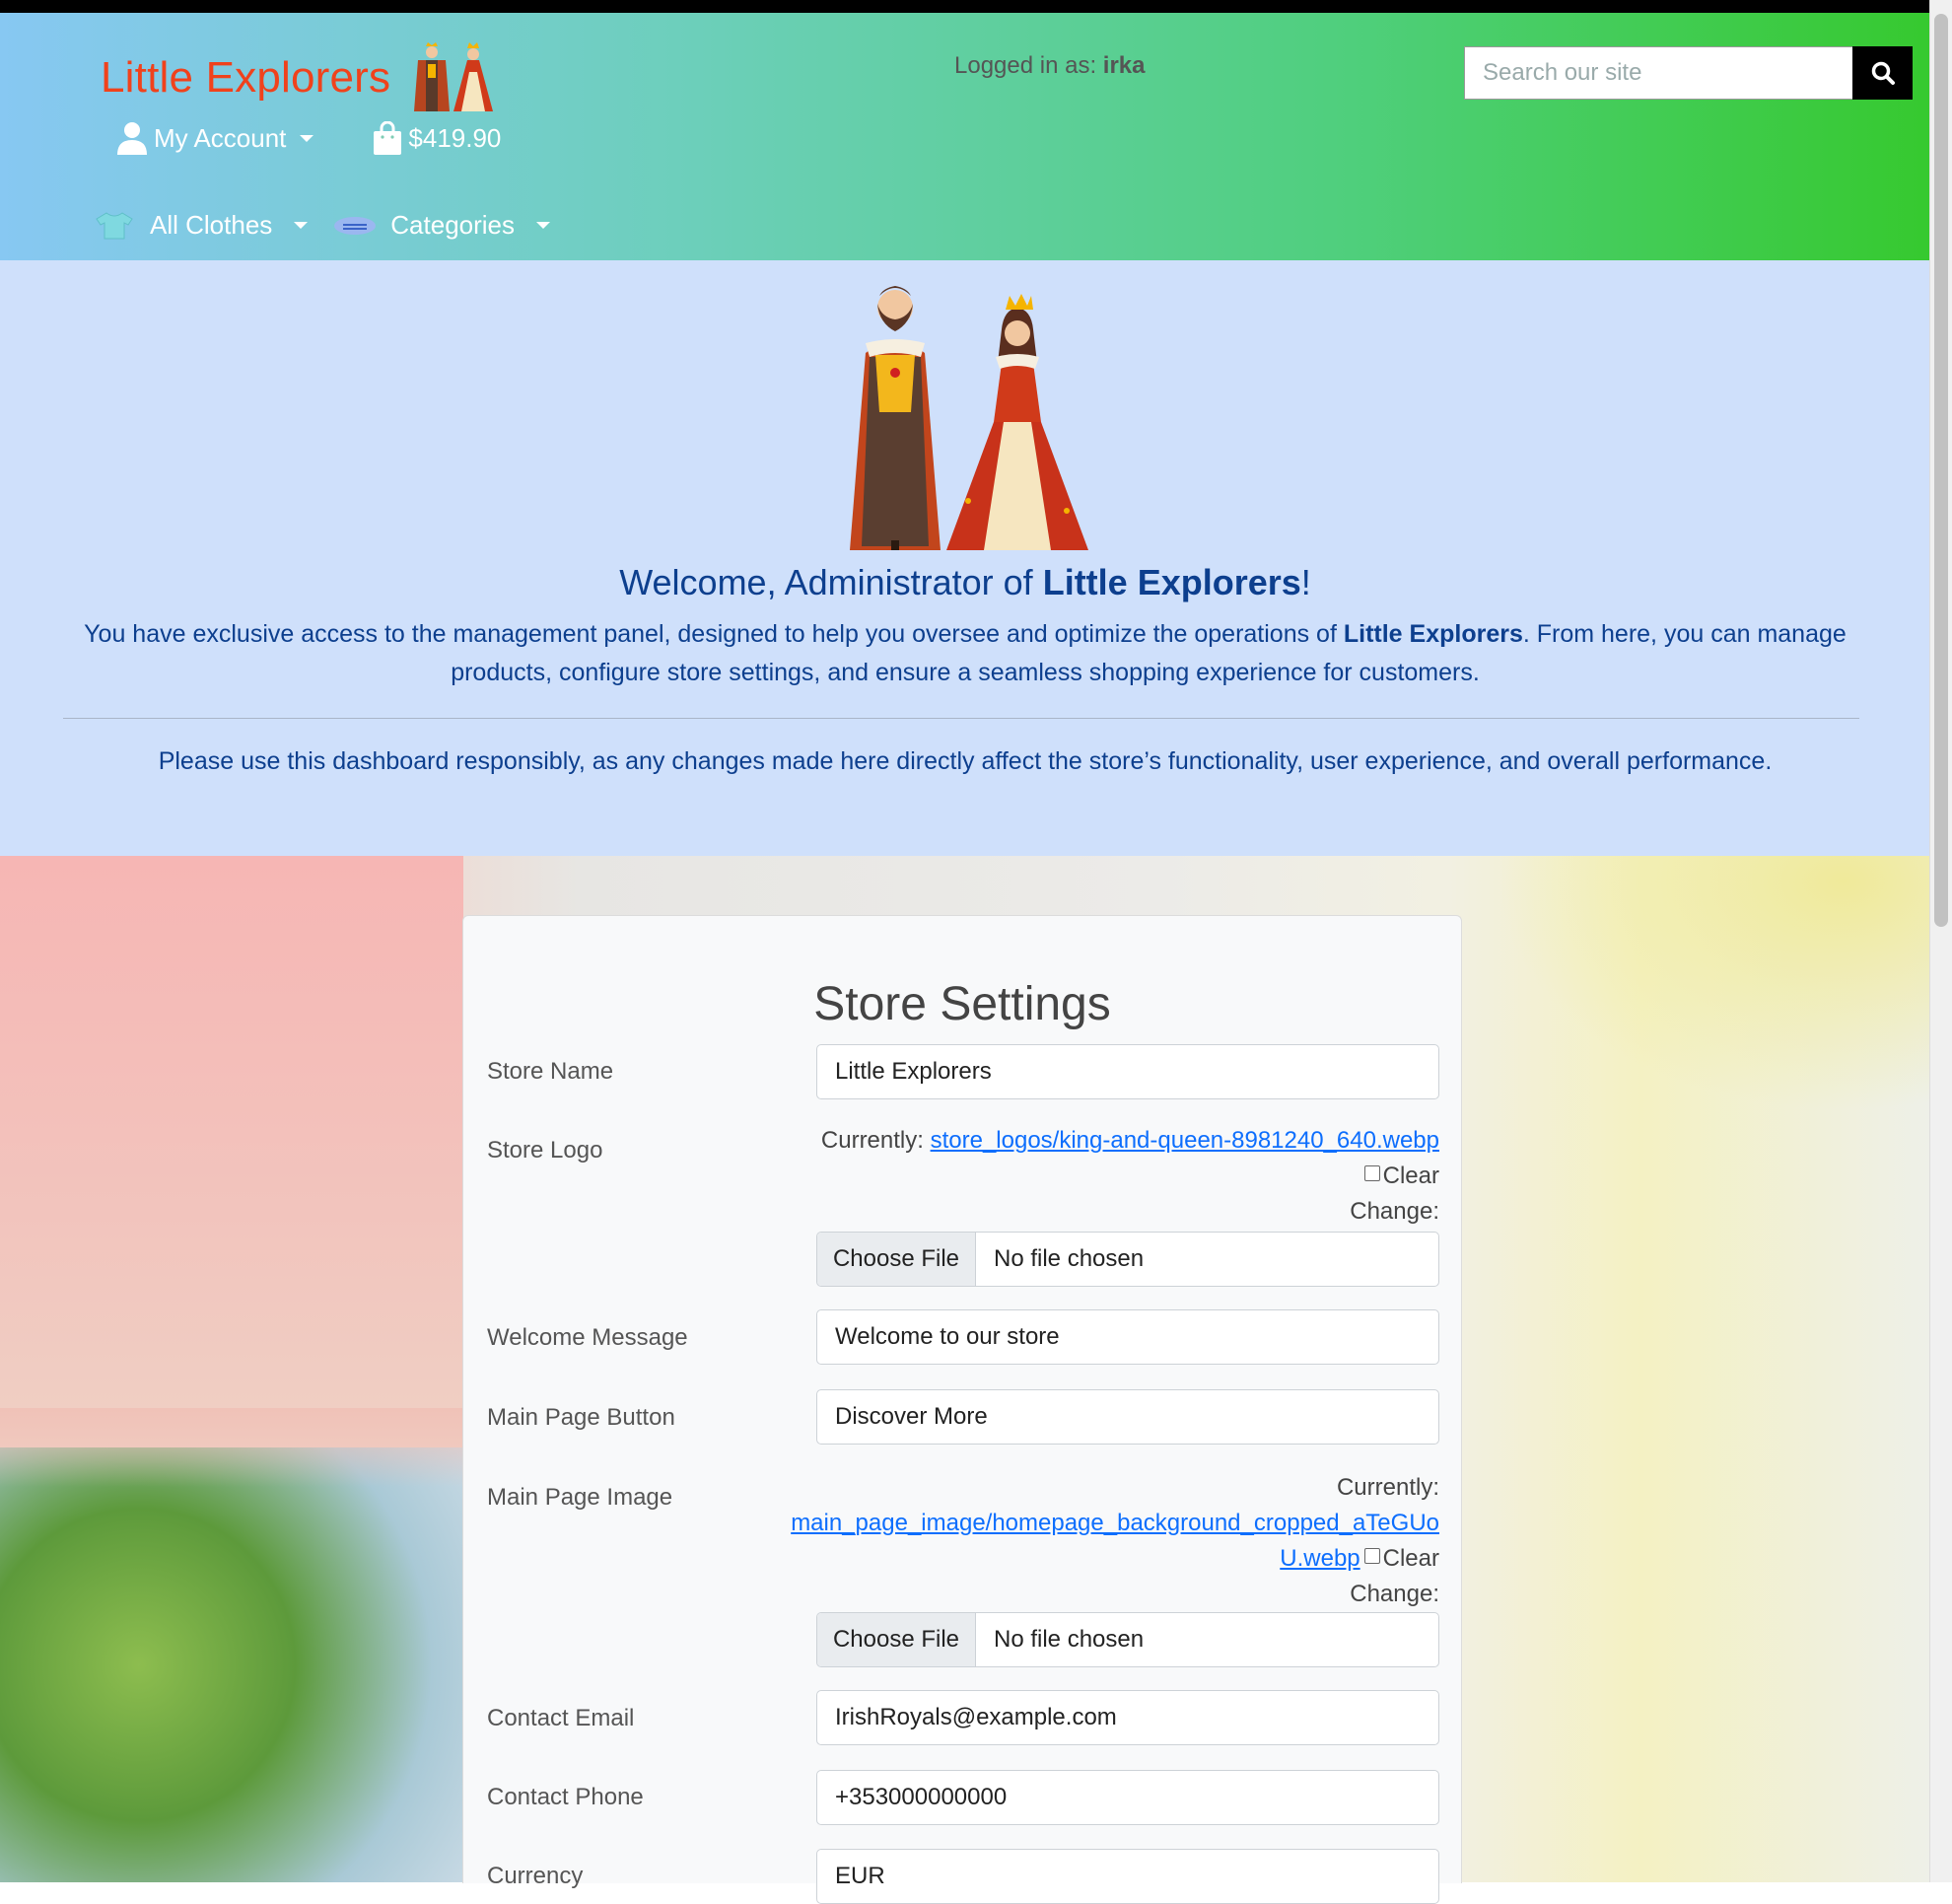 The height and width of the screenshot is (1904, 1952). What do you see at coordinates (1319, 1558) in the screenshot?
I see `main-image-link-line2: U.webp` at bounding box center [1319, 1558].